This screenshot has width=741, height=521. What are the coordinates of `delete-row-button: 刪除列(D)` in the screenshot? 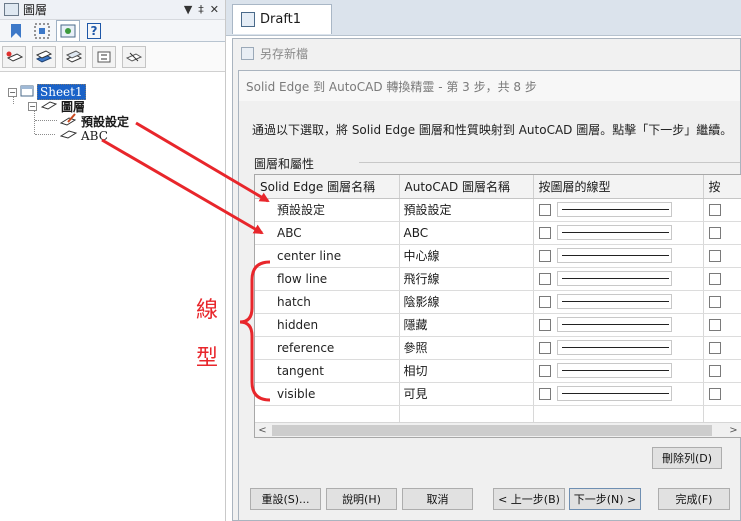 It's located at (687, 458).